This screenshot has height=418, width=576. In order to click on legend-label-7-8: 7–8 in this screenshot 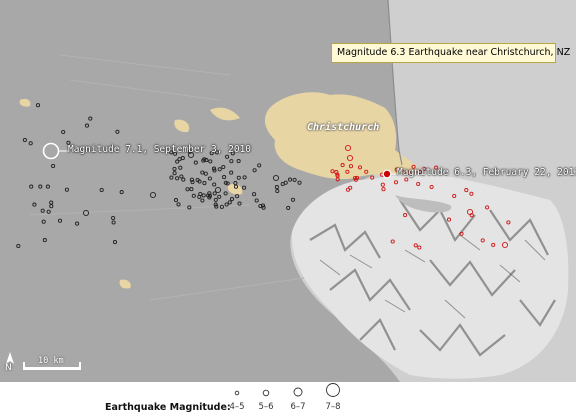, I will do `click(333, 407)`.